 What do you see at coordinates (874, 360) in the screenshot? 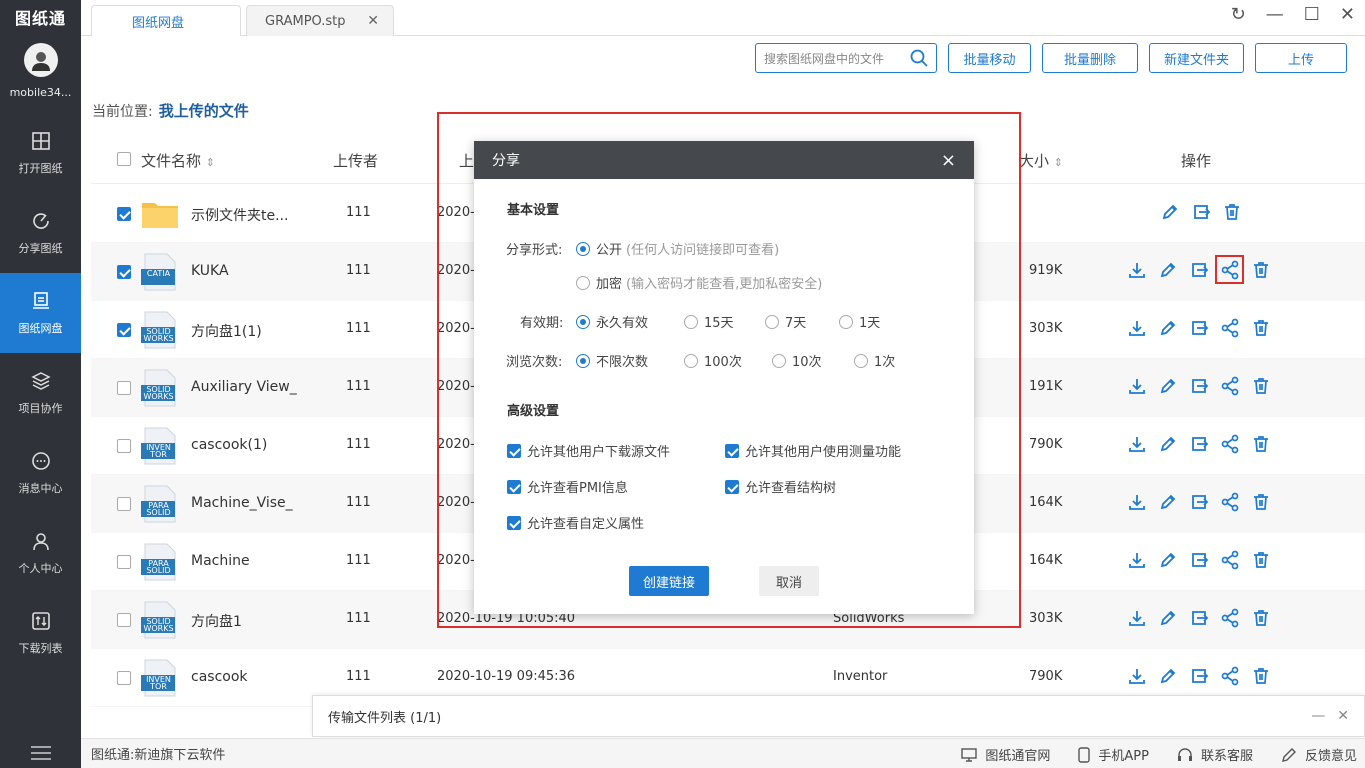
I see `radio-views-1: 1次` at bounding box center [874, 360].